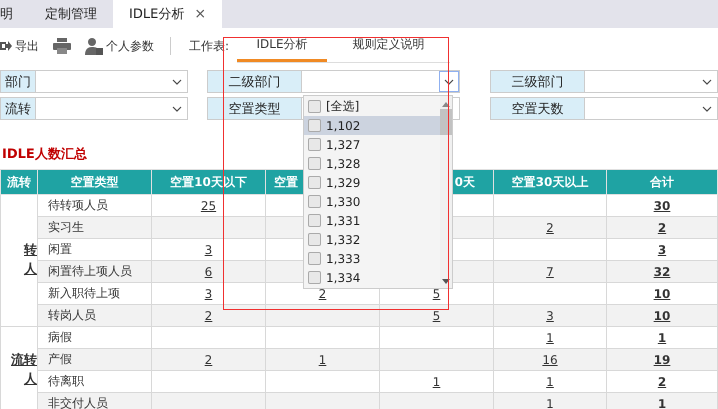 The height and width of the screenshot is (409, 718). Describe the element at coordinates (30, 260) in the screenshot. I see `group-label: 转 人` at that location.